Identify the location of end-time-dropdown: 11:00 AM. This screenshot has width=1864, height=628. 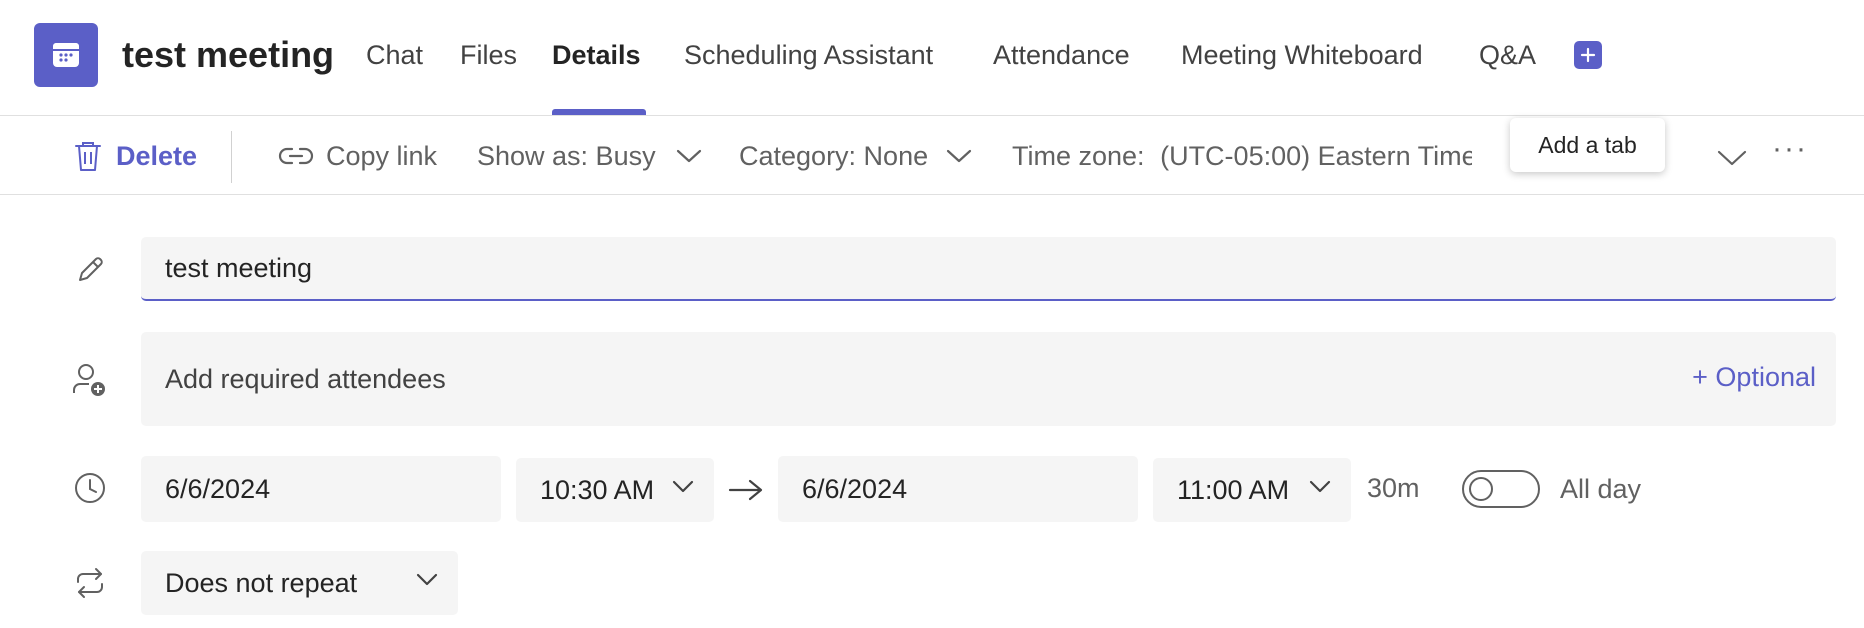
(1252, 490).